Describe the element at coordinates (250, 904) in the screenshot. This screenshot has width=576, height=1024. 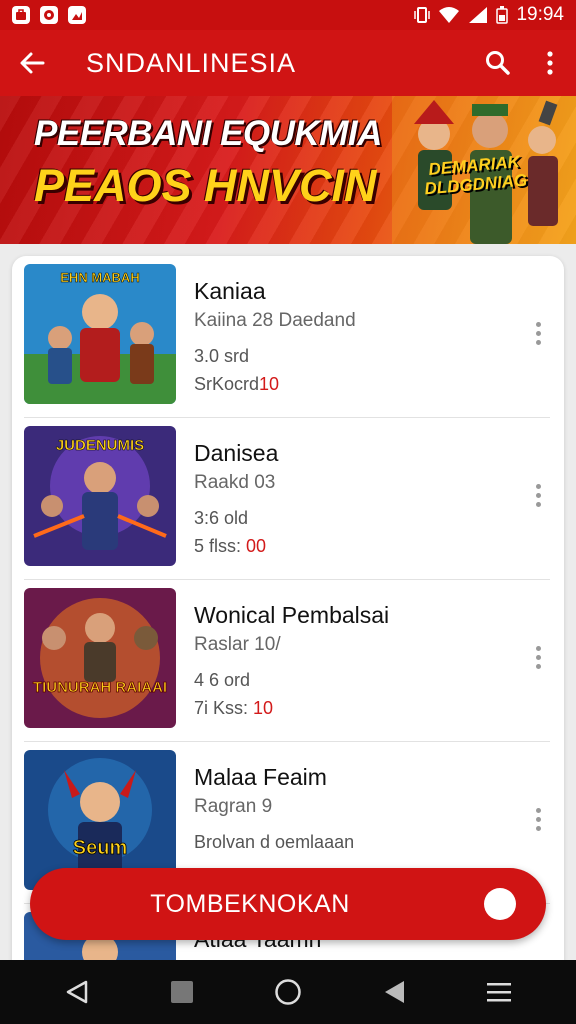
I see `primary-action-label: TOMBEKNOKAN` at that location.